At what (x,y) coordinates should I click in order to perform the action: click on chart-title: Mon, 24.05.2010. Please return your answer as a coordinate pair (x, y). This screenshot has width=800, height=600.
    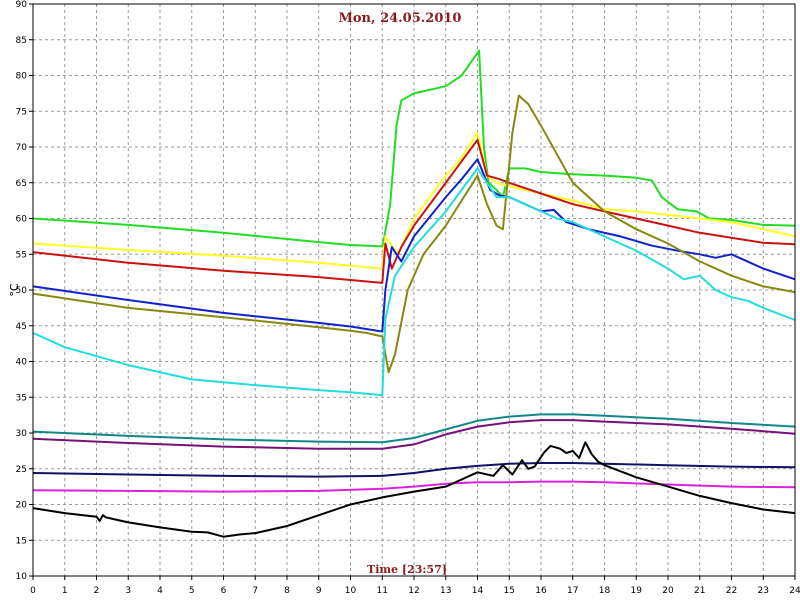
    Looking at the image, I should click on (400, 18).